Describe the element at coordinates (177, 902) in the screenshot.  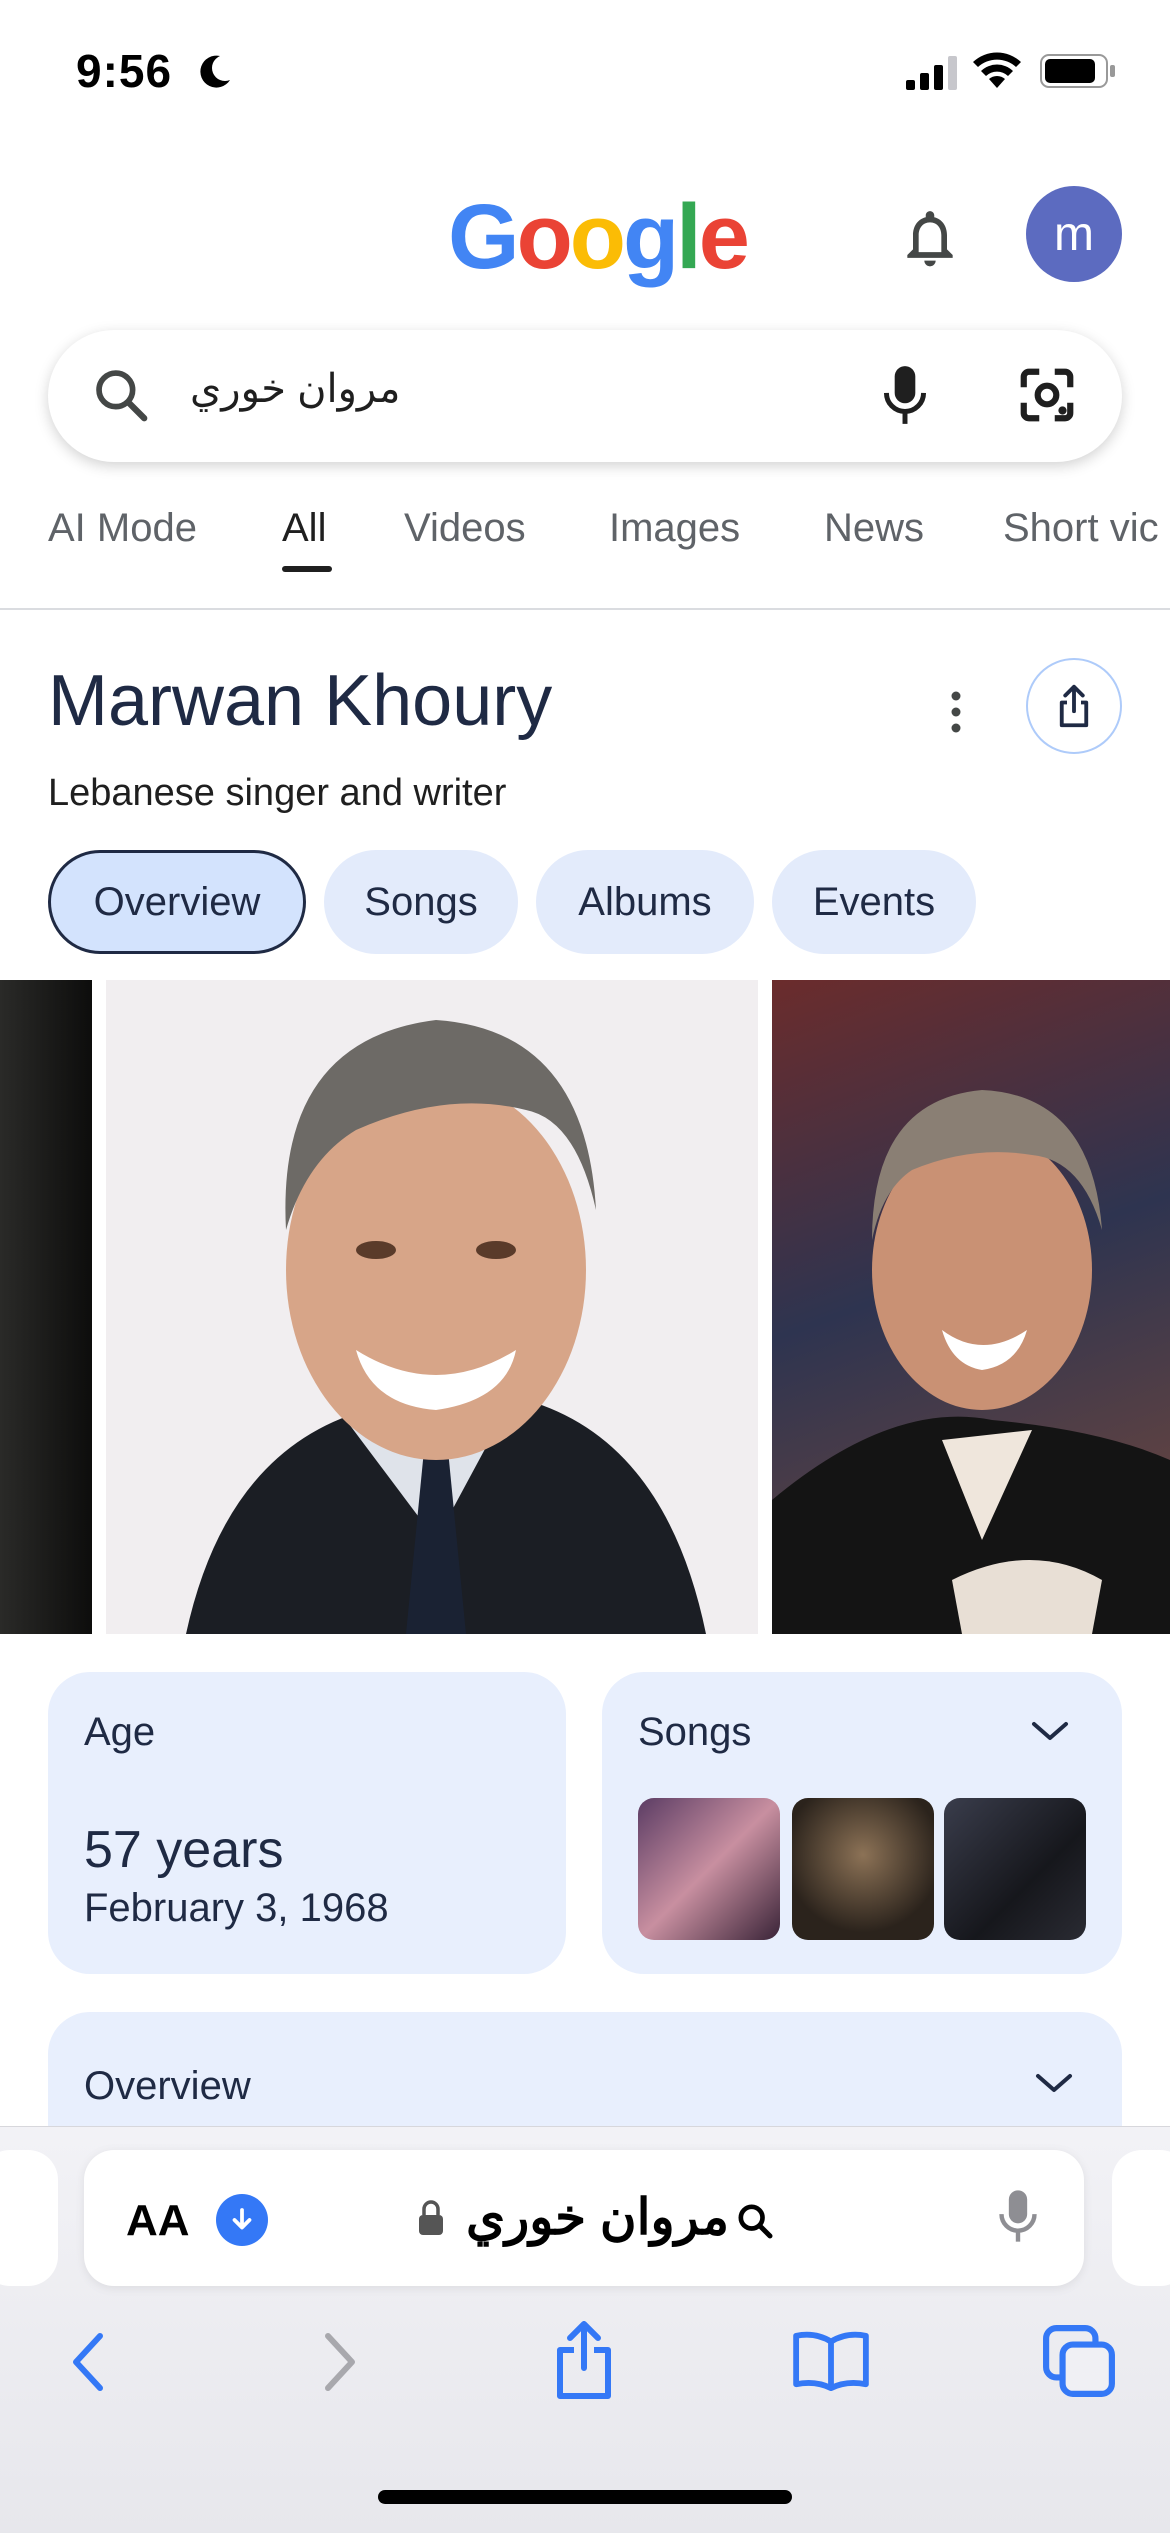
I see `chip-overview: Overview` at that location.